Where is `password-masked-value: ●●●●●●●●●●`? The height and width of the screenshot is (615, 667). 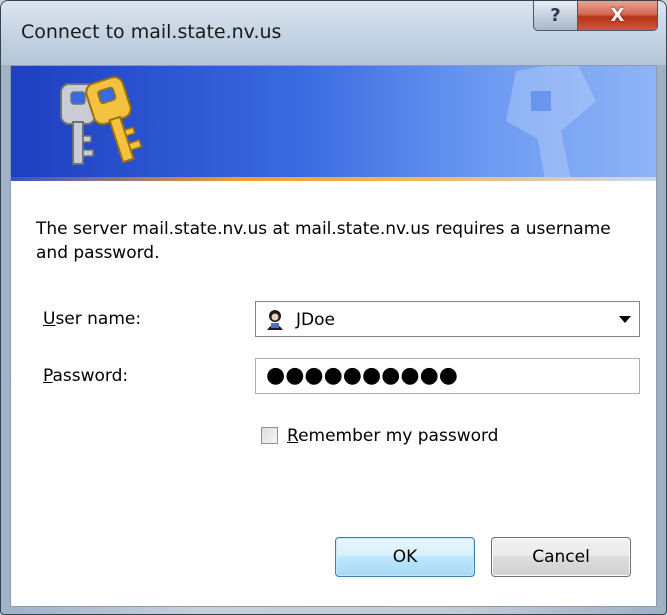
password-masked-value: ●●●●●●●●●● is located at coordinates (362, 375).